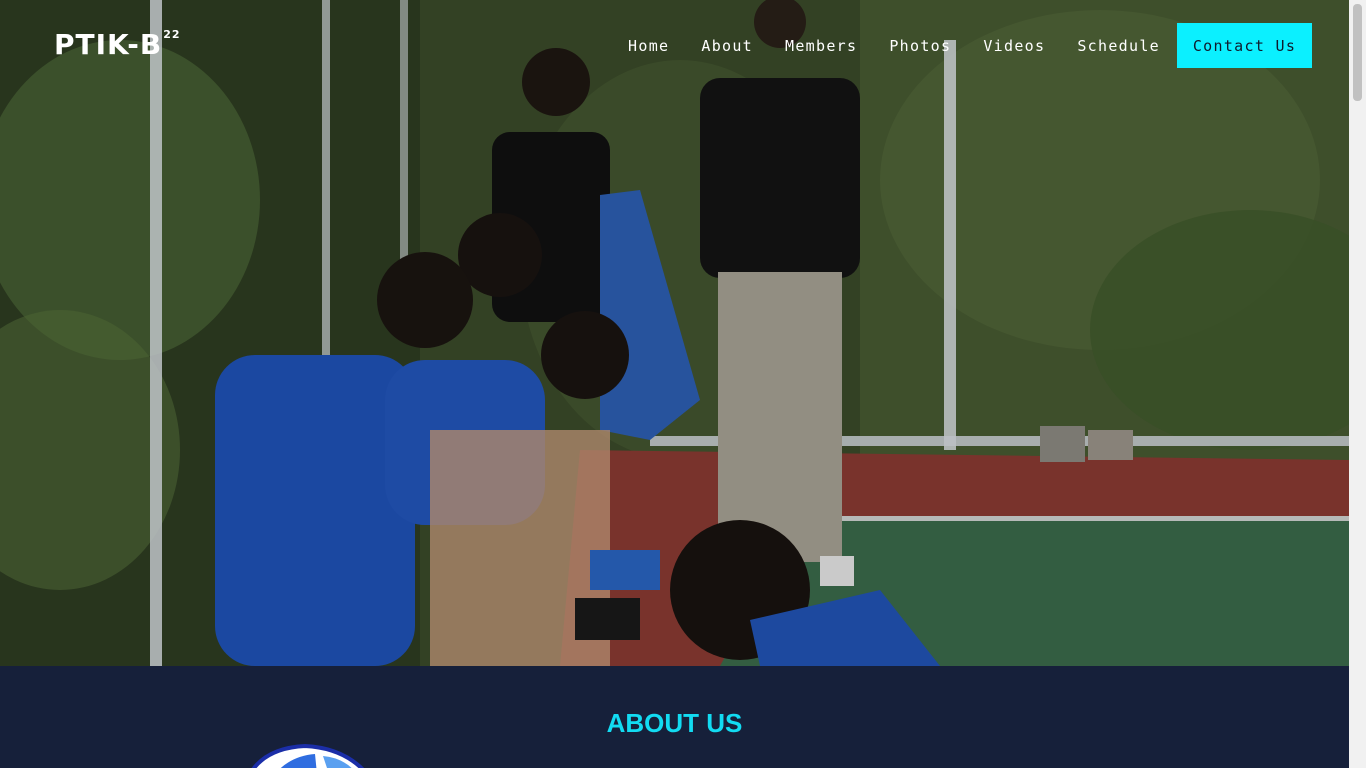 This screenshot has height=768, width=1366. What do you see at coordinates (308, 756) in the screenshot?
I see `mascot-image` at bounding box center [308, 756].